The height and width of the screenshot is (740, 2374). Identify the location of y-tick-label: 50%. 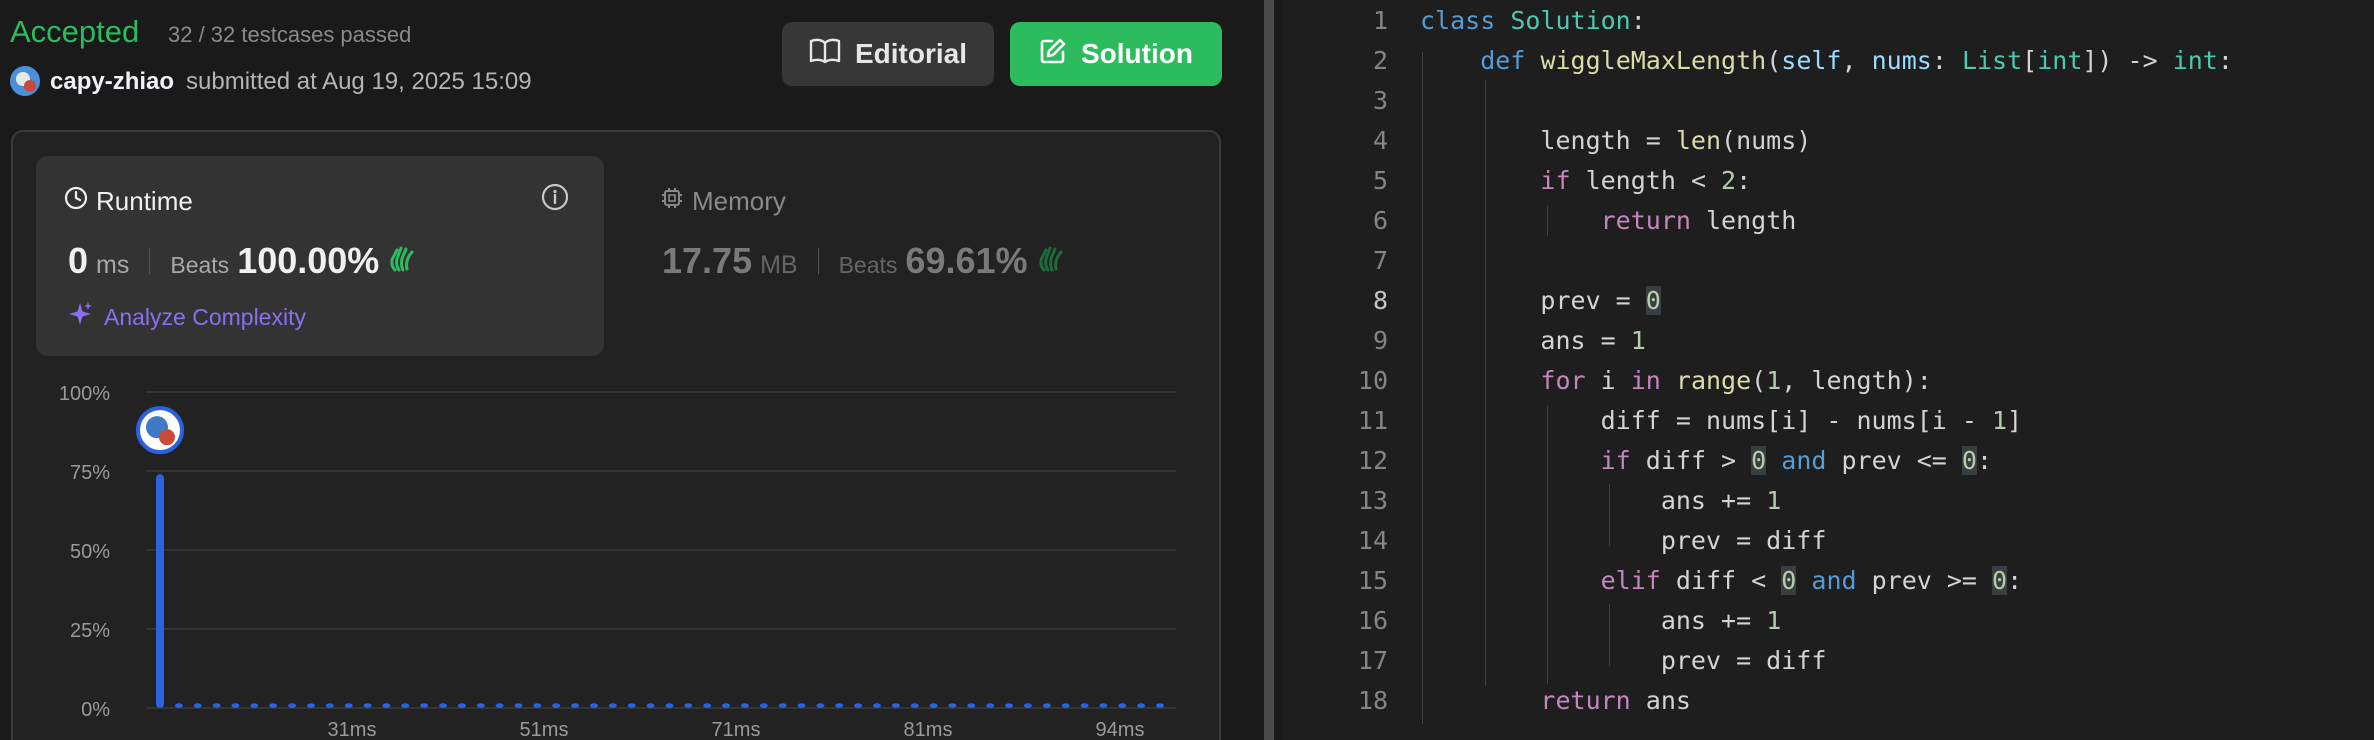
(90, 552).